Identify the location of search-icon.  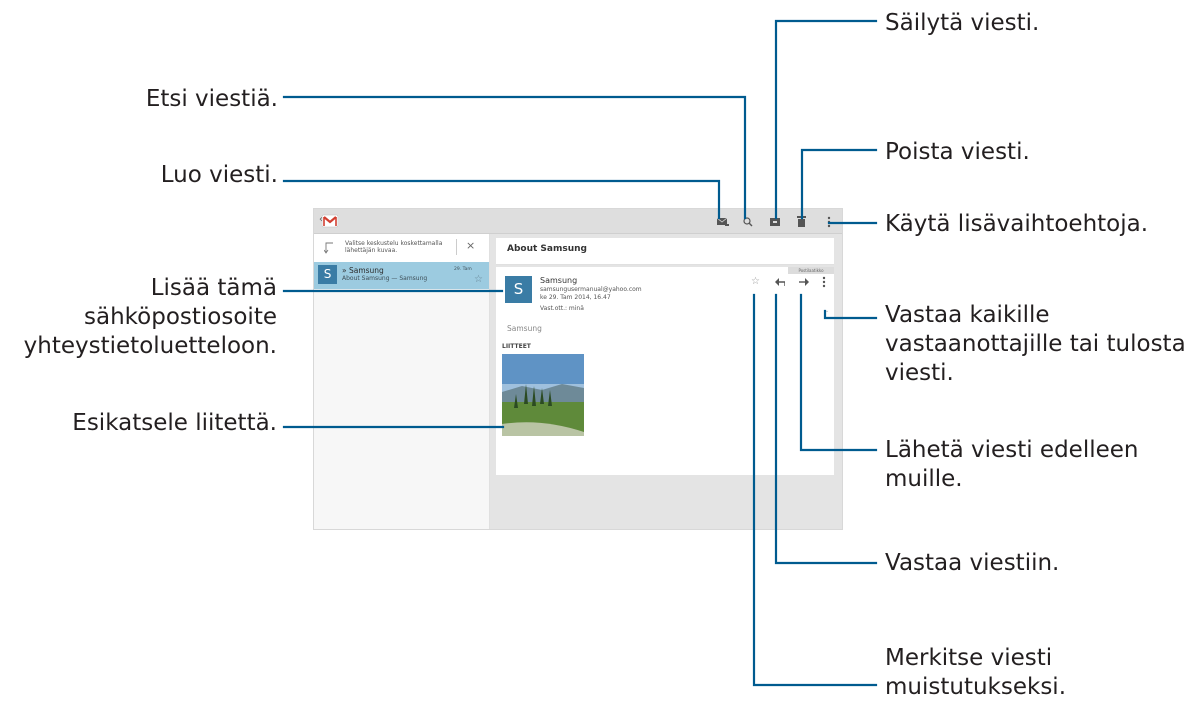
(748, 222).